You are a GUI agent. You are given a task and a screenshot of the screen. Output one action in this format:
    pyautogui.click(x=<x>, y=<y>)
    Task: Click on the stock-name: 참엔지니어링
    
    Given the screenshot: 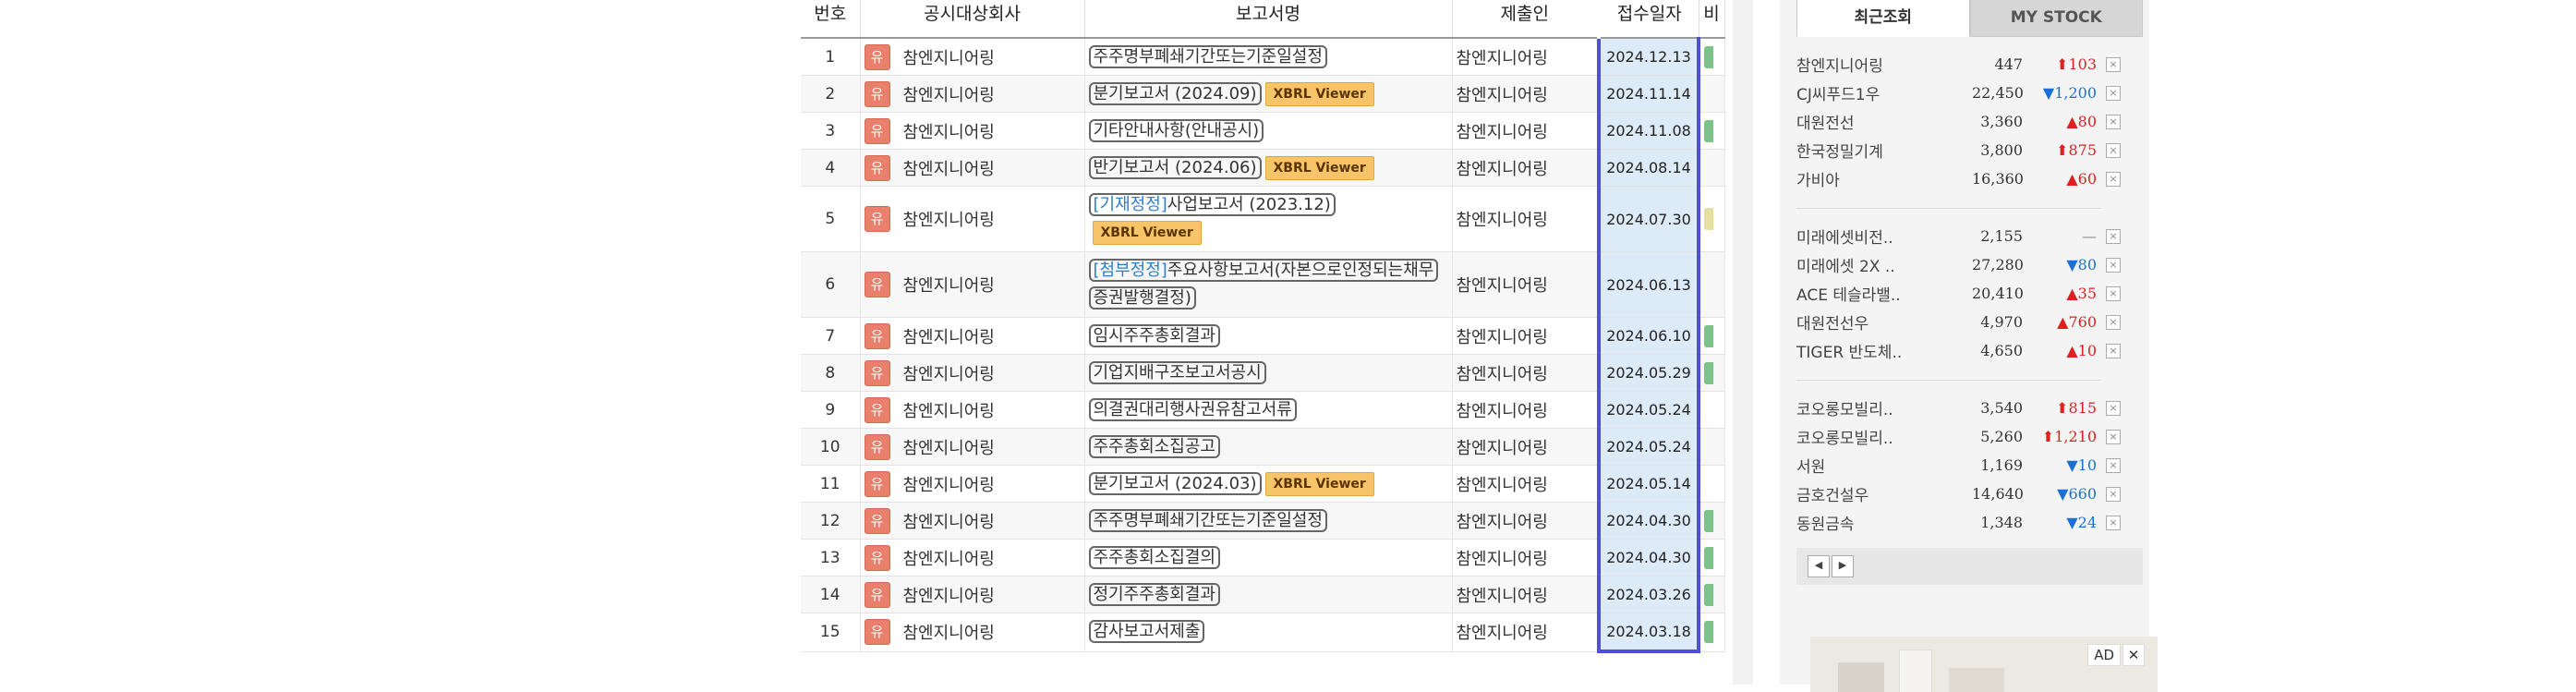 What is the action you would take?
    pyautogui.click(x=1884, y=64)
    